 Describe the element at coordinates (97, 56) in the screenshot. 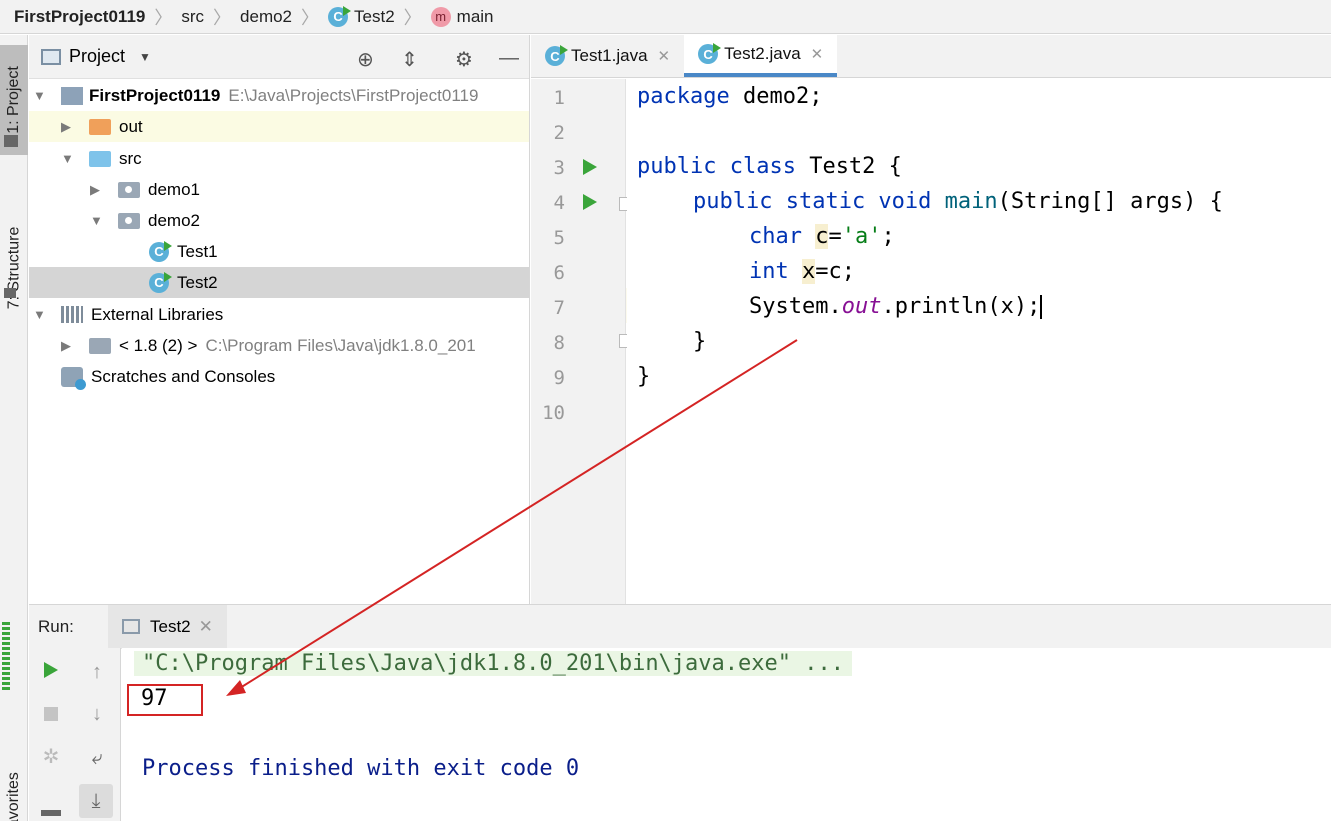

I see `project-panel-title: Project` at that location.